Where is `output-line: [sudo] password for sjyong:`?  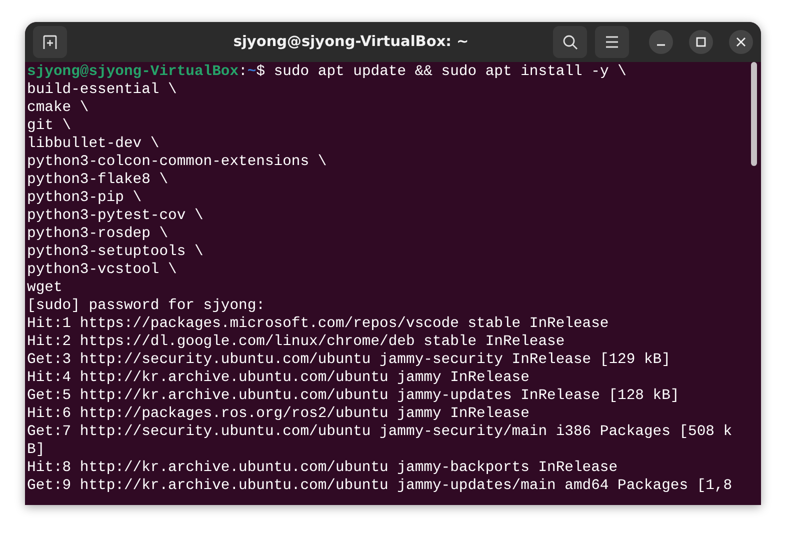
output-line: [sudo] password for sjyong: is located at coordinates (146, 306).